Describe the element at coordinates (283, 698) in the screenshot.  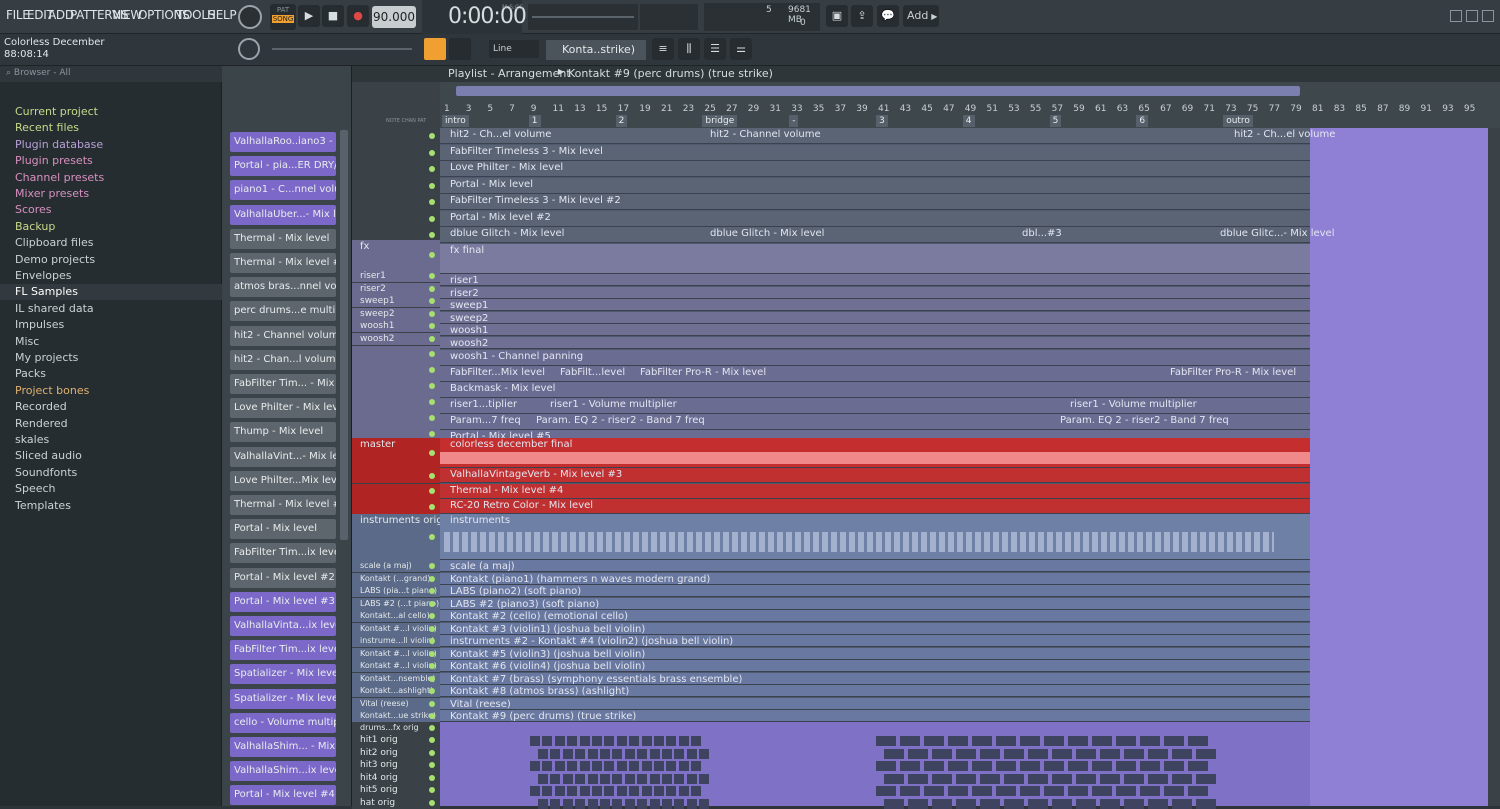
I see `pattern-clip: Spatializer - Mix level #2` at that location.